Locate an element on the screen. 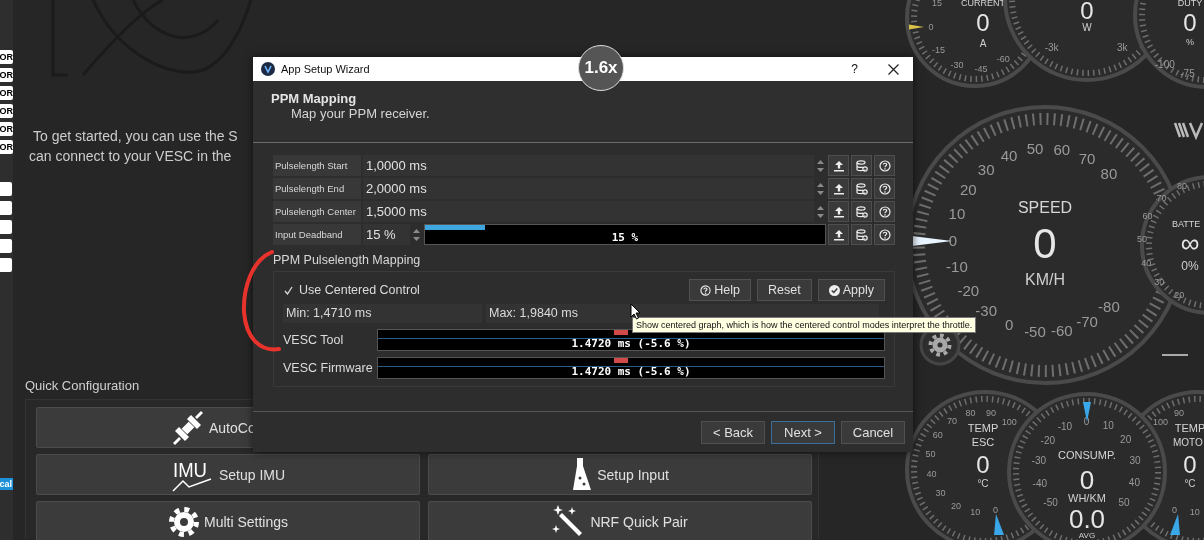 This screenshot has height=540, width=1204. checkbox-label: Use Centered Control is located at coordinates (359, 290).